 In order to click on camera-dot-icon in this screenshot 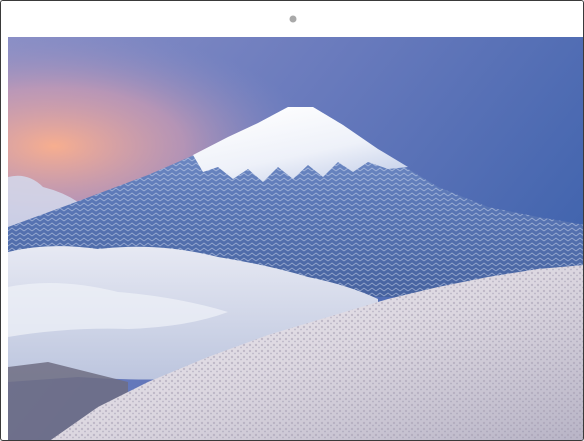, I will do `click(293, 19)`.